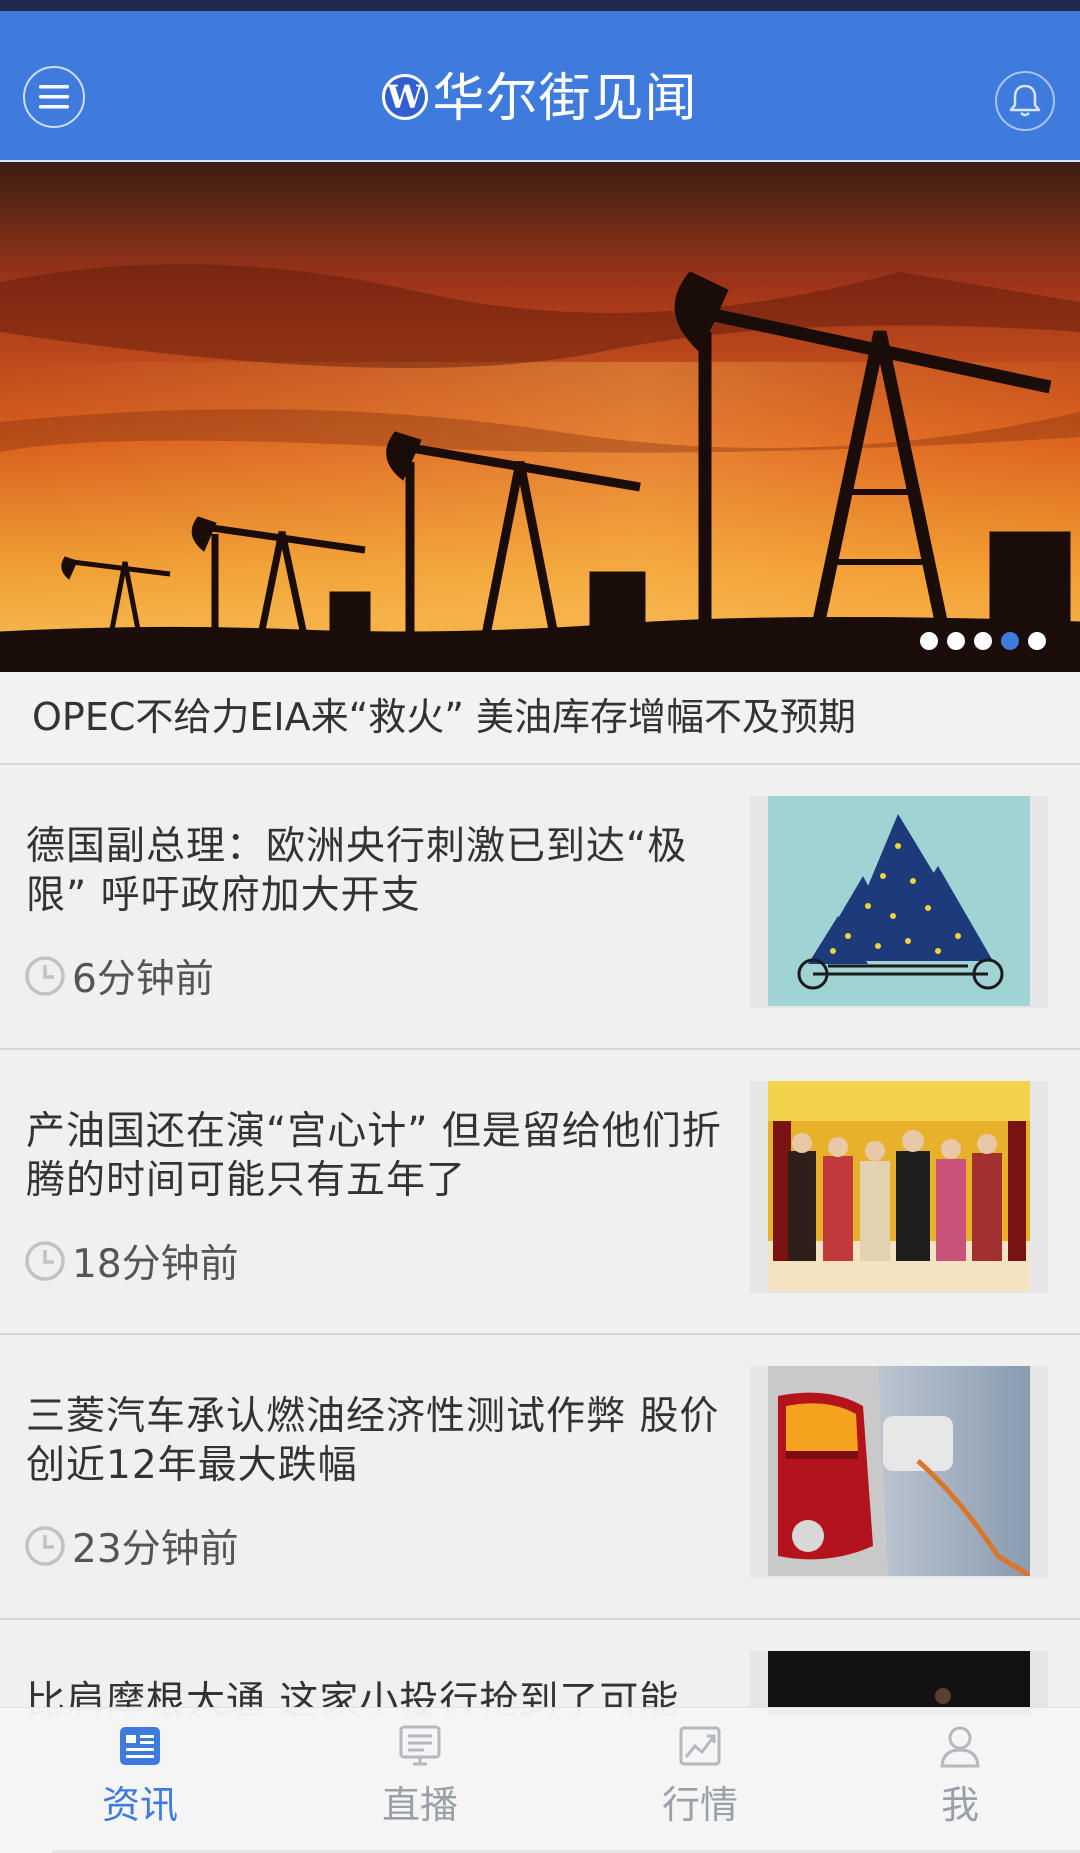 The image size is (1080, 1853). I want to click on dark-photo, so click(899, 1683).